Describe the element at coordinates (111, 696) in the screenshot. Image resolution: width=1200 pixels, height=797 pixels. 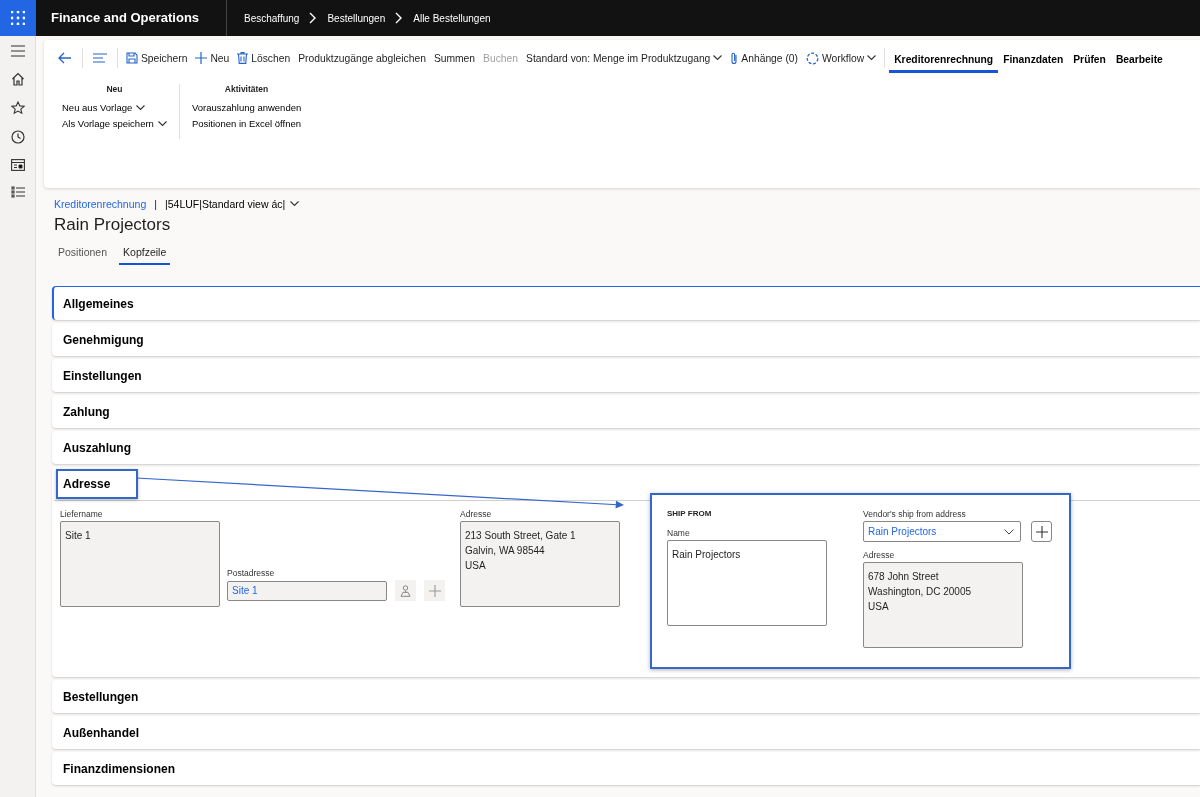
I see `section-header: Bestellungen` at that location.